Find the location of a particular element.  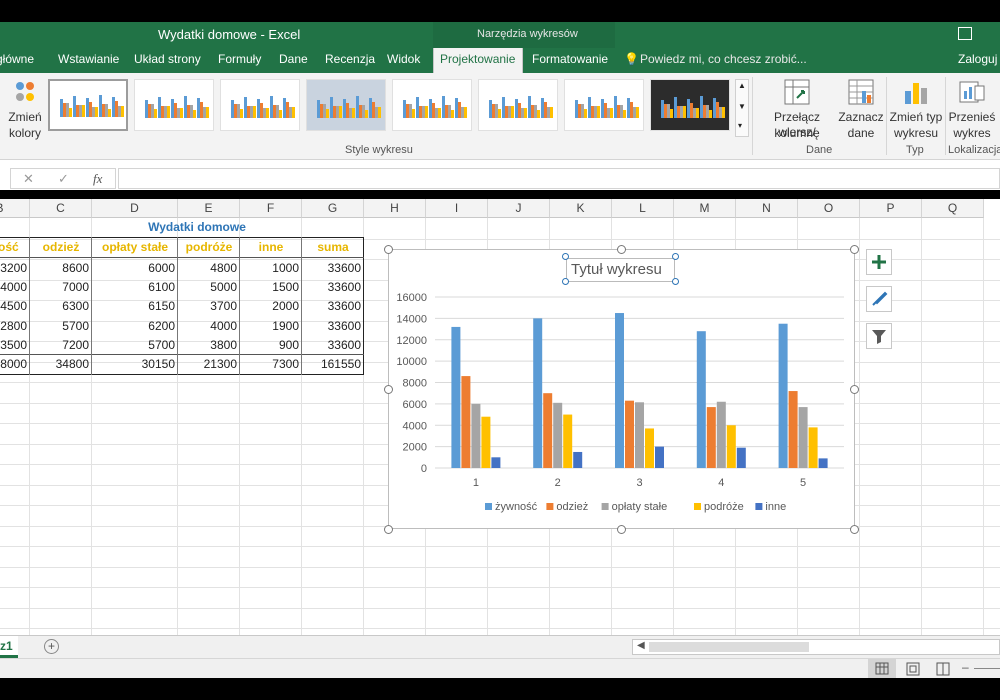

sheet-tab-active: z1 is located at coordinates (9, 647).